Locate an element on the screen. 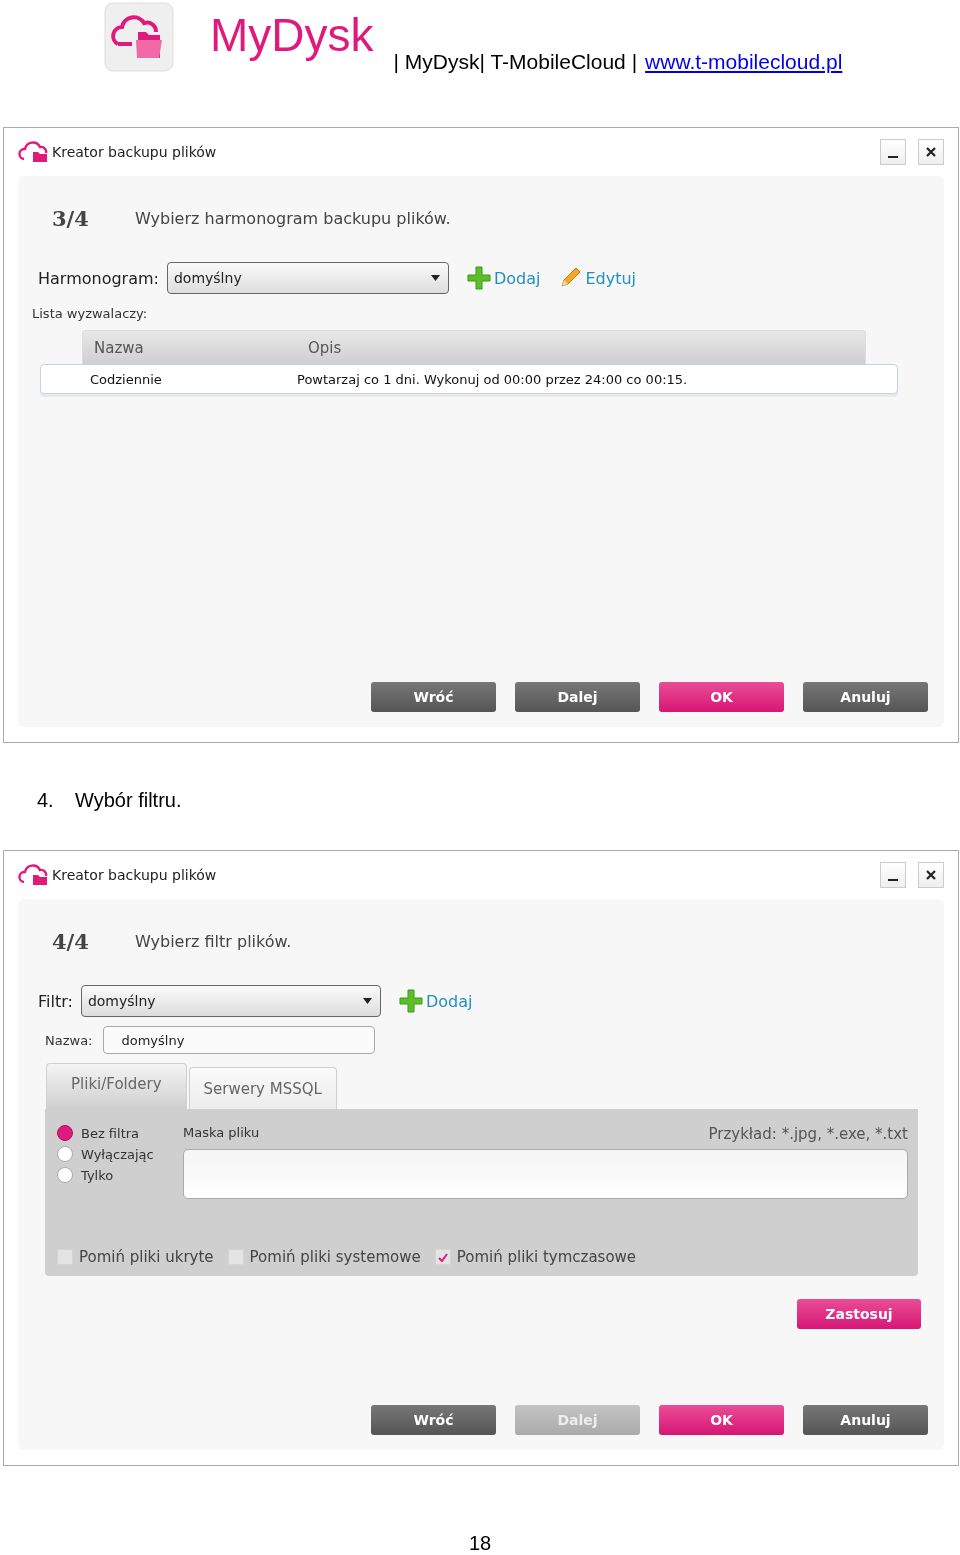 The width and height of the screenshot is (960, 1555). table-row: Codziennie Powtarzaj co 1 dni. Wykonuj od 00:00 przez 24:00 co 00:15. is located at coordinates (469, 379).